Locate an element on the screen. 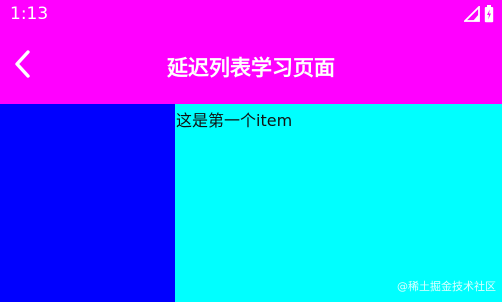 This screenshot has height=302, width=502. list-item: 这是第一个item is located at coordinates (338, 118).